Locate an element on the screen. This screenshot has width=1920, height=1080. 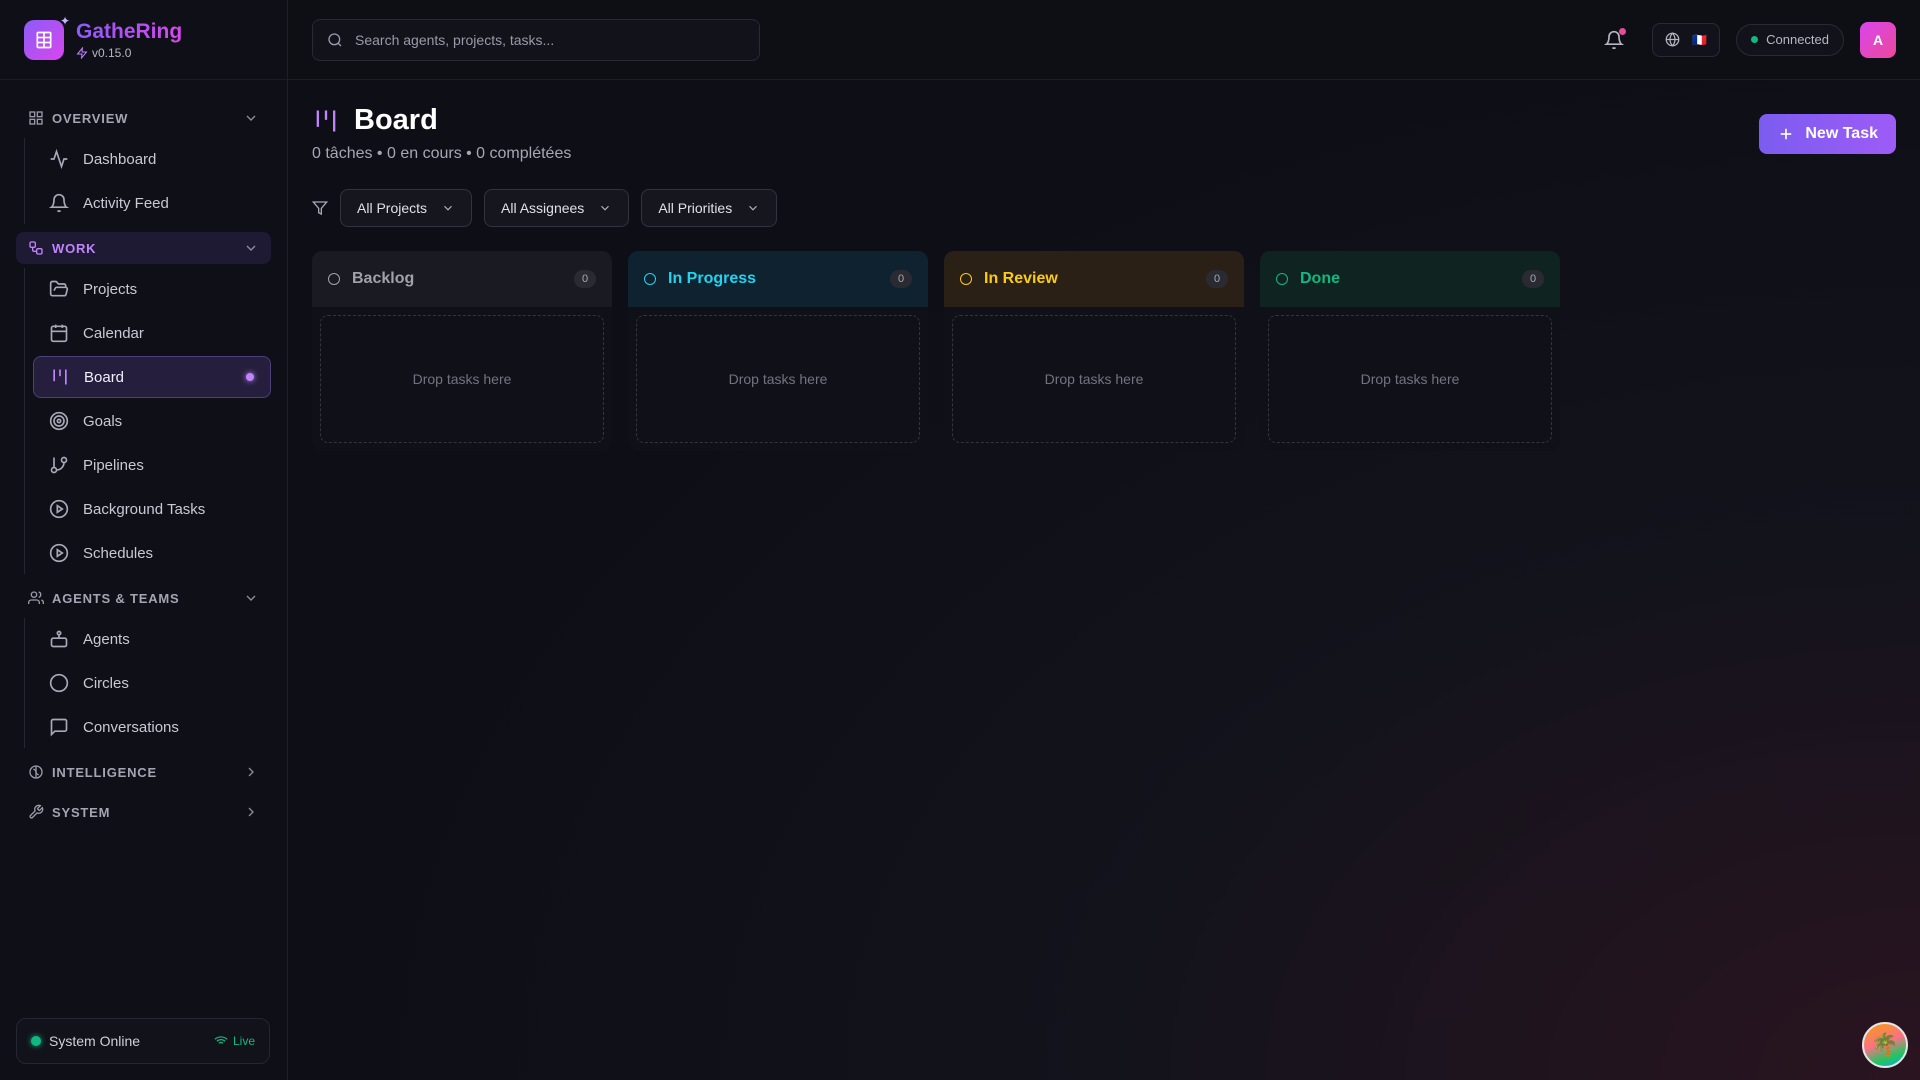
bot-icon is located at coordinates (59, 639).